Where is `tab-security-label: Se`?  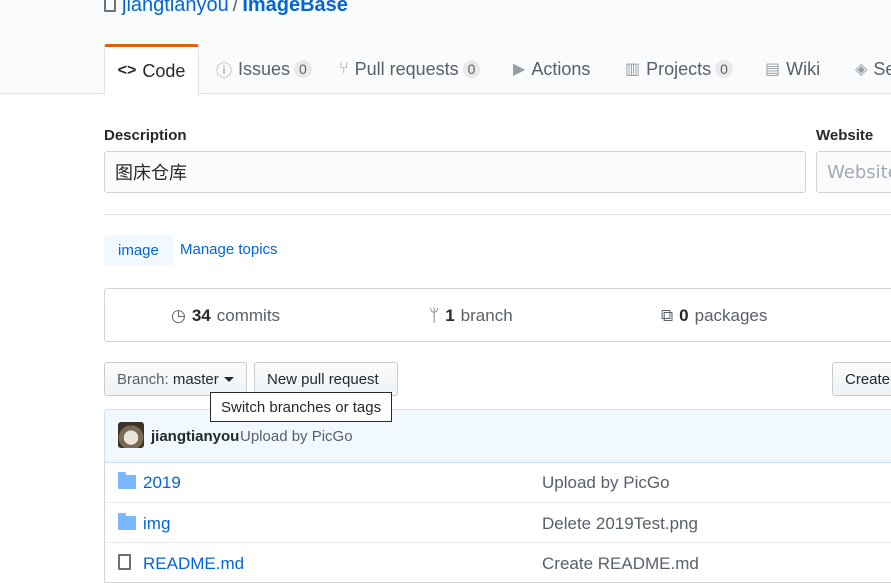 tab-security-label: Se is located at coordinates (882, 68).